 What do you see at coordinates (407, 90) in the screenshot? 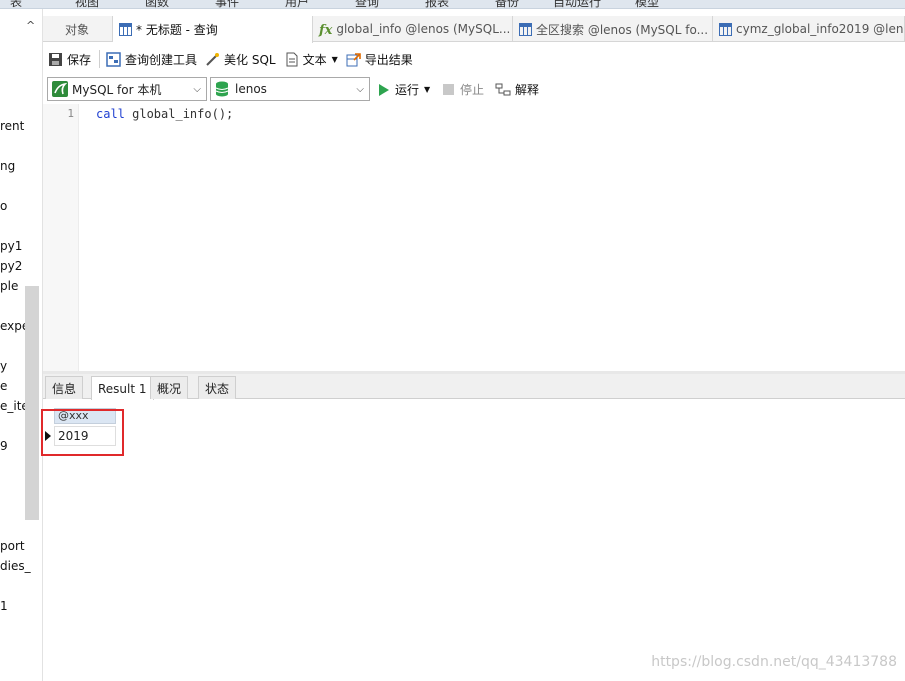
I see `run-label: 运行` at bounding box center [407, 90].